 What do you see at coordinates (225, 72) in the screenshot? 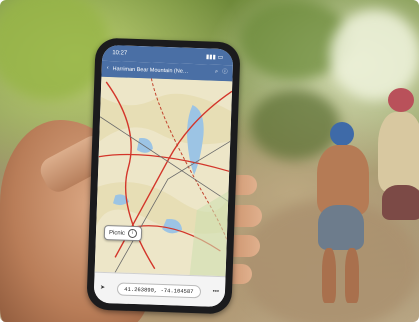
I see `info-icon: ⓘ` at bounding box center [225, 72].